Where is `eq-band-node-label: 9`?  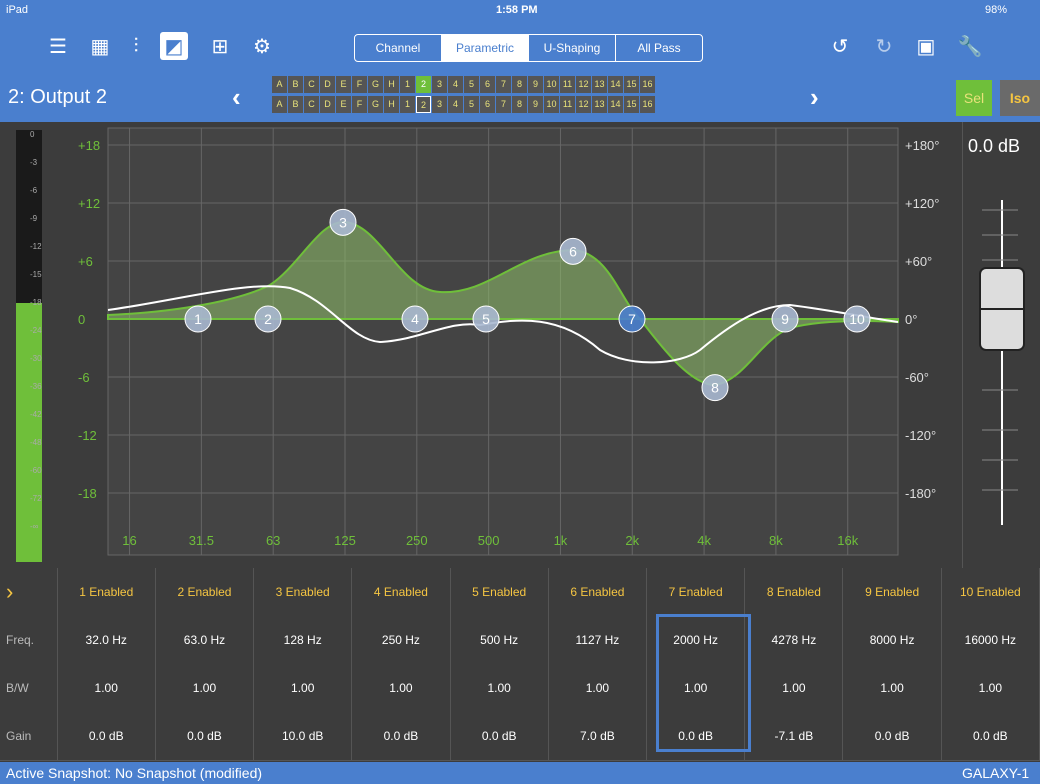 eq-band-node-label: 9 is located at coordinates (785, 319).